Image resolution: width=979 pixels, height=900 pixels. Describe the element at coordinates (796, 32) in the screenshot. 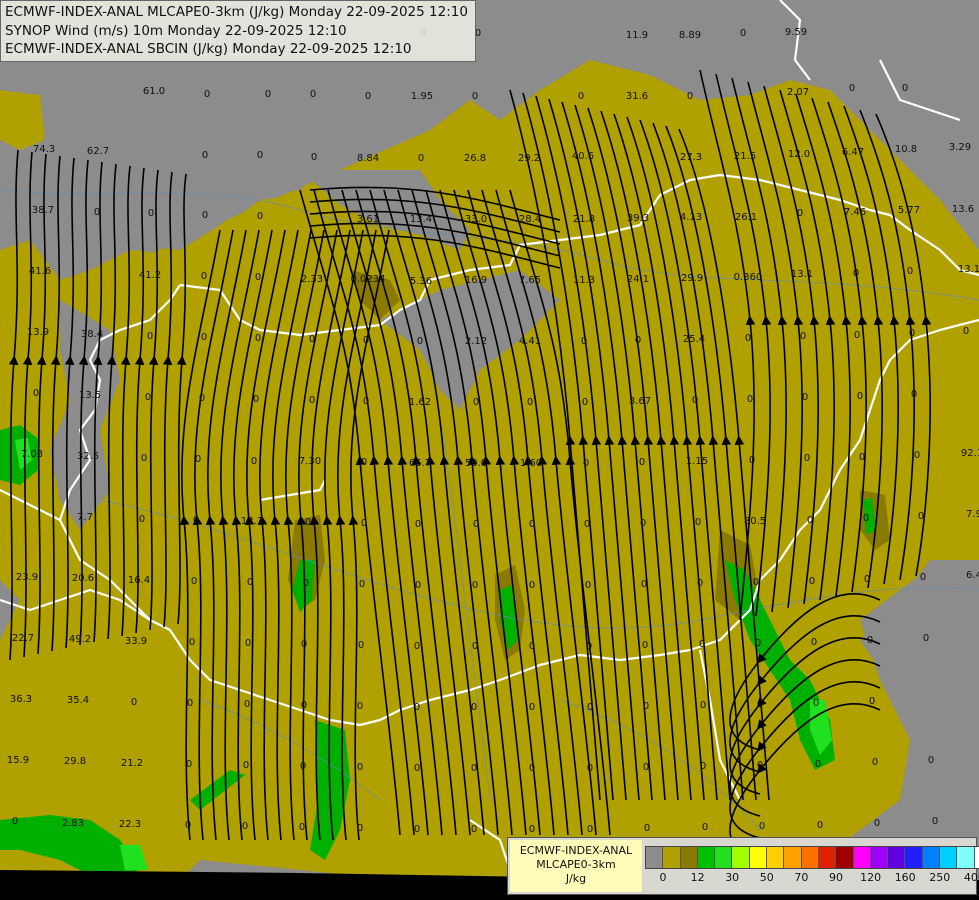

I see `sbcin-value: 9.59` at that location.